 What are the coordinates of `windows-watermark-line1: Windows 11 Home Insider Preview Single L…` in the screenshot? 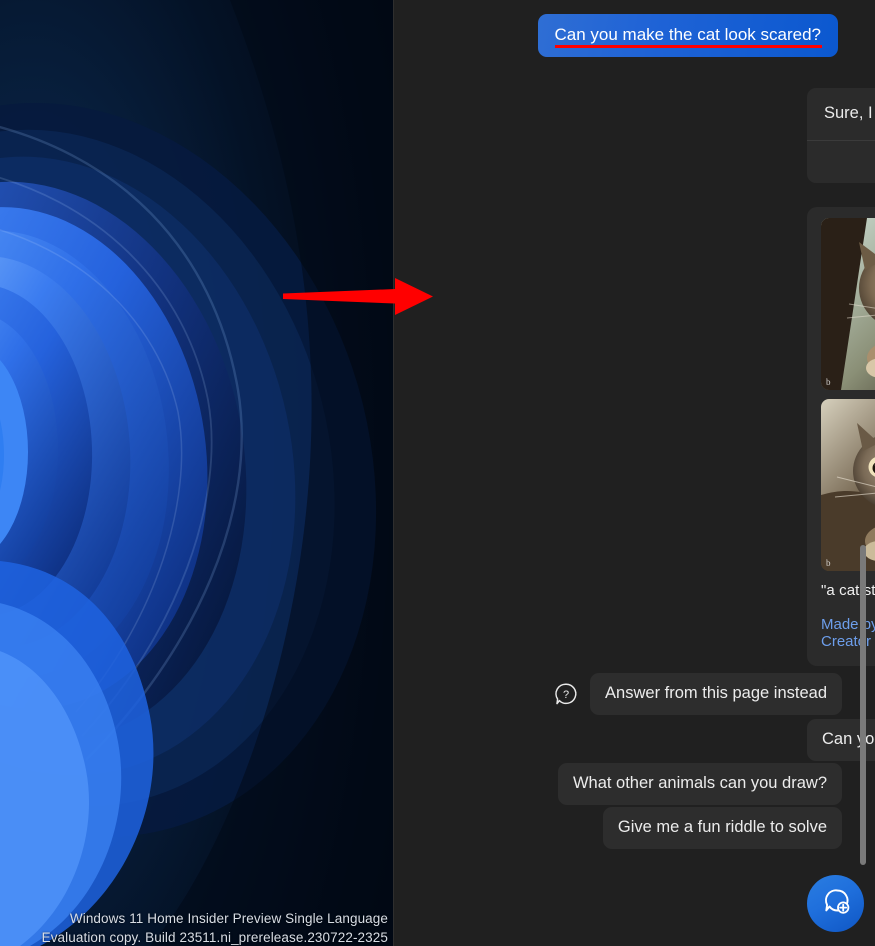 It's located at (228, 918).